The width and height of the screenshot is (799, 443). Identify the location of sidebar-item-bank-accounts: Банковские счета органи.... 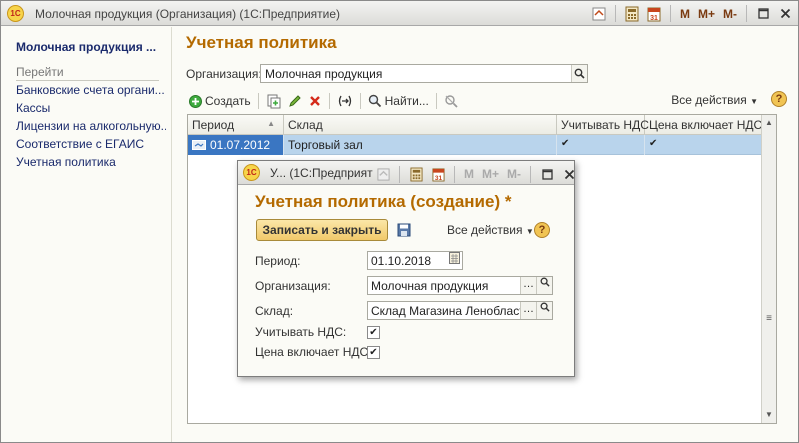
(91, 90).